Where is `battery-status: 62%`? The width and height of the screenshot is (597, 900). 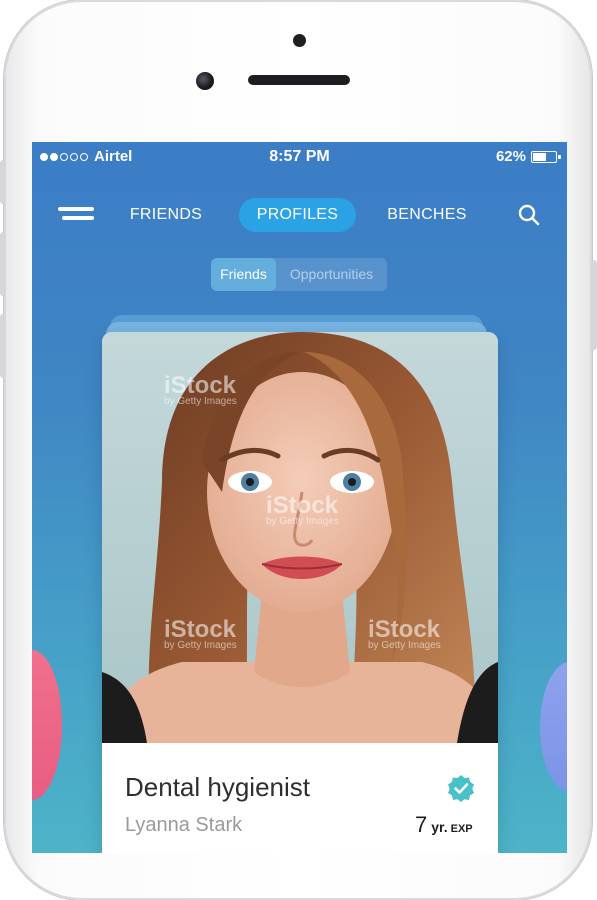 battery-status: 62% is located at coordinates (528, 156).